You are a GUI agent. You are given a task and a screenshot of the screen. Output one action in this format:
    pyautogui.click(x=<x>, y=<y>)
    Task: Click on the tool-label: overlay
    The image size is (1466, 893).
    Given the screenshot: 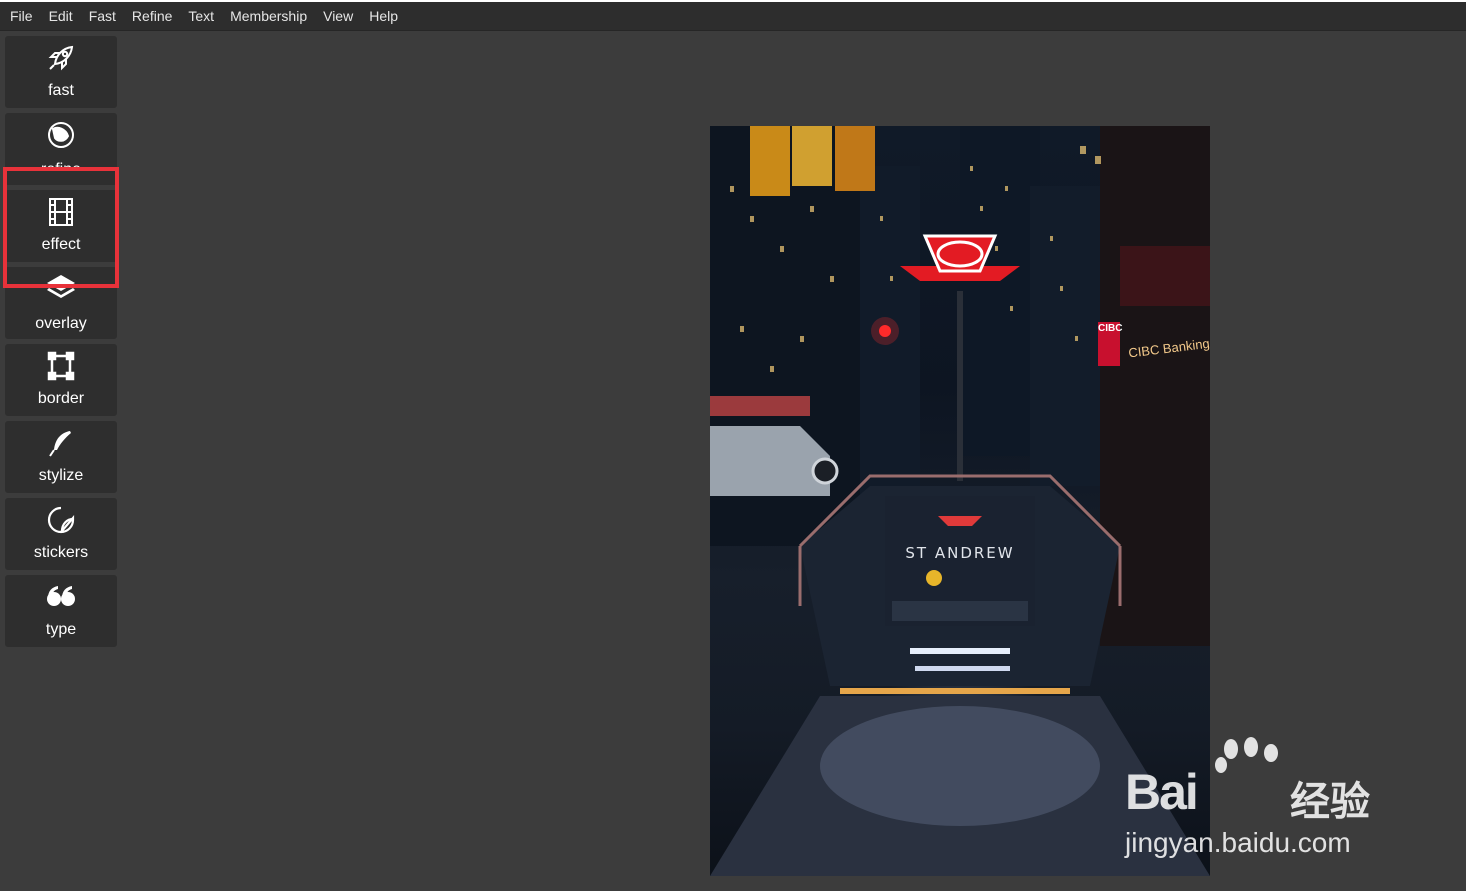 What is the action you would take?
    pyautogui.click(x=61, y=323)
    